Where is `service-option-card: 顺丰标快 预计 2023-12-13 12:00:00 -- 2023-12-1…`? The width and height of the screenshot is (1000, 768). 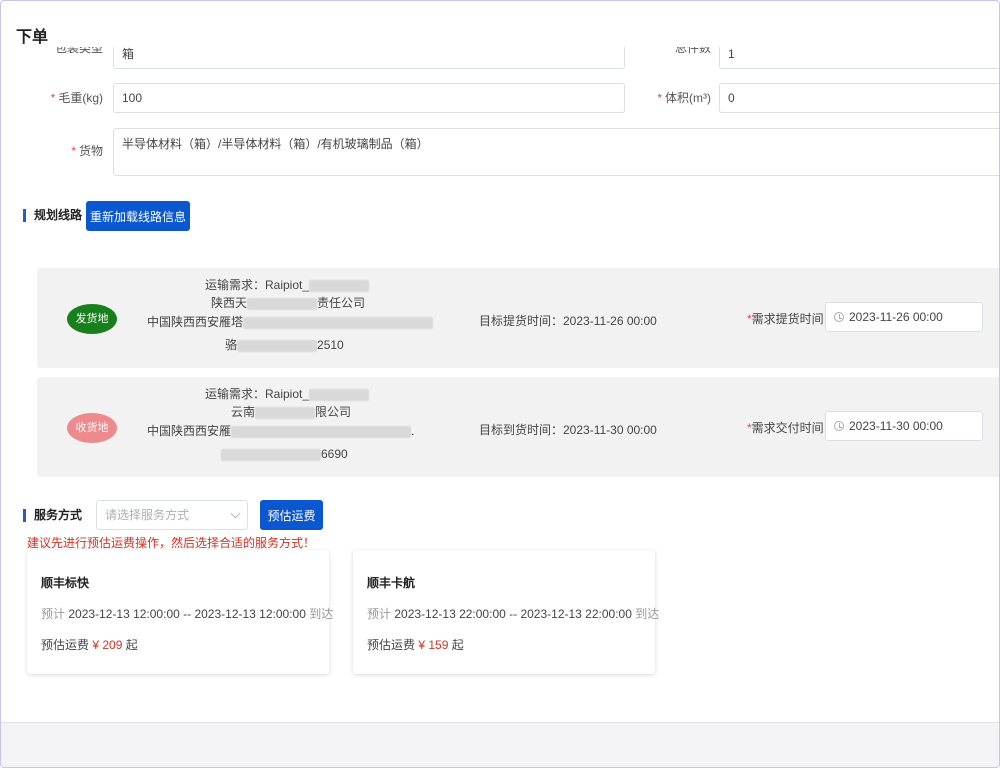 service-option-card: 顺丰标快 预计 2023-12-13 12:00:00 -- 2023-12-1… is located at coordinates (180, 612).